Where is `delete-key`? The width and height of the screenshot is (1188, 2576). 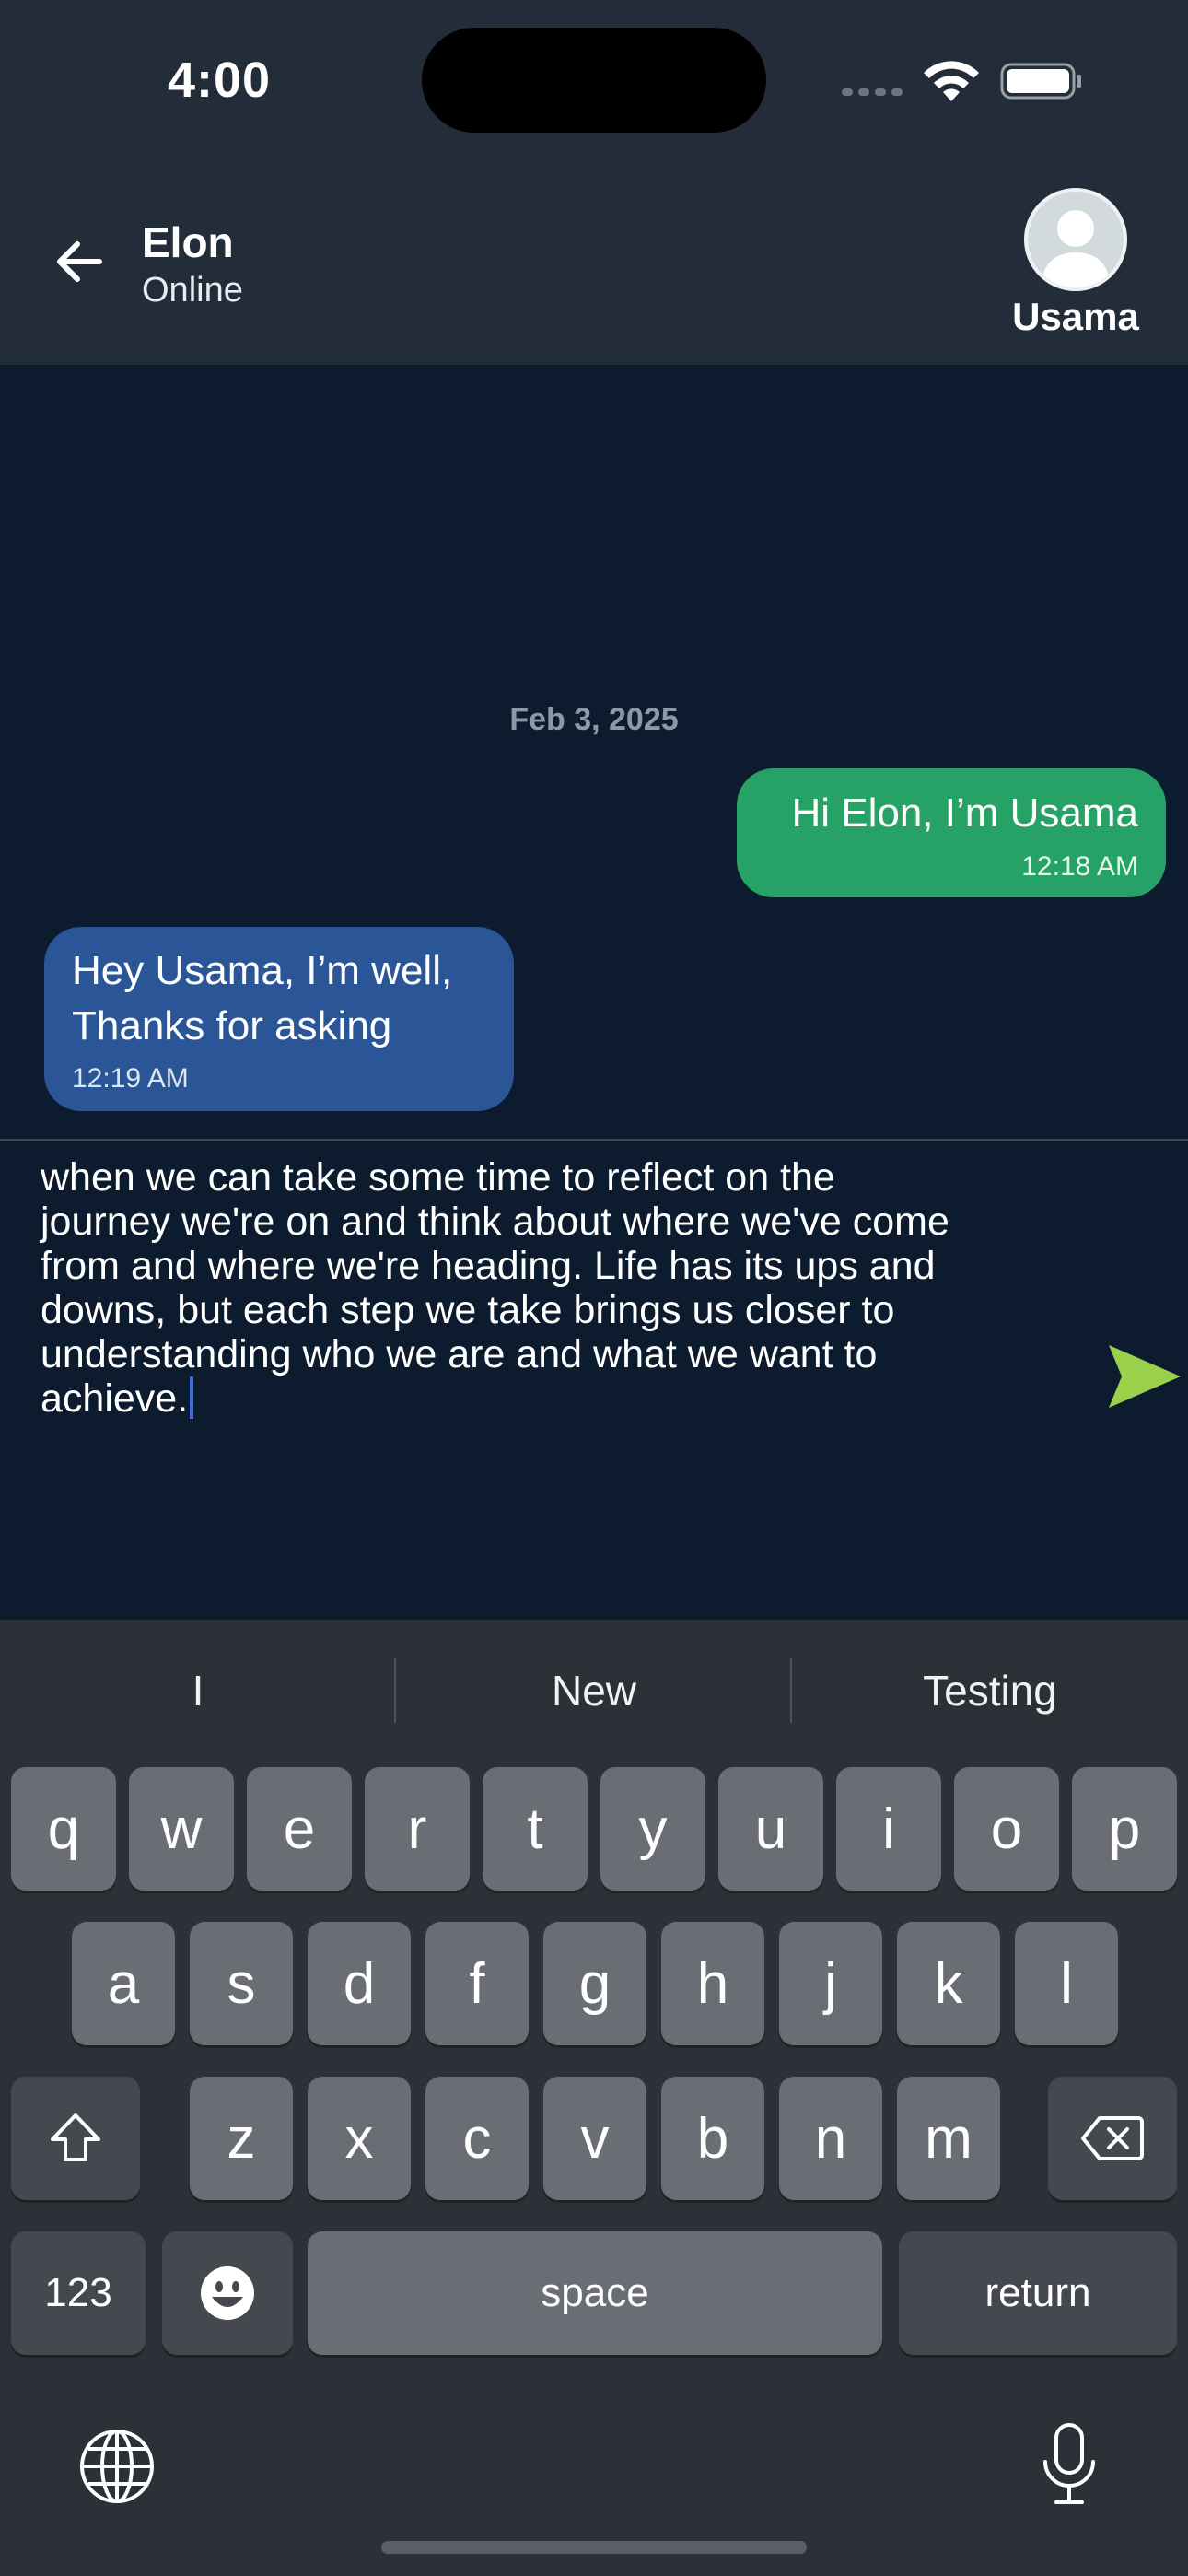 delete-key is located at coordinates (1112, 2138).